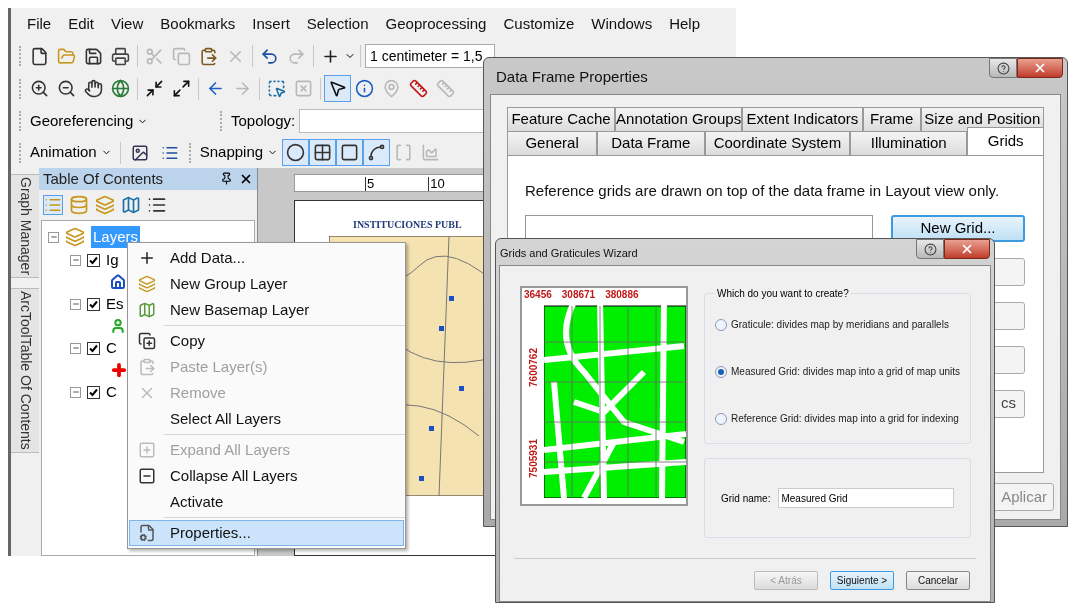 The height and width of the screenshot is (603, 1068). Describe the element at coordinates (266, 476) in the screenshot. I see `menu-item: Collapse All Layers` at that location.